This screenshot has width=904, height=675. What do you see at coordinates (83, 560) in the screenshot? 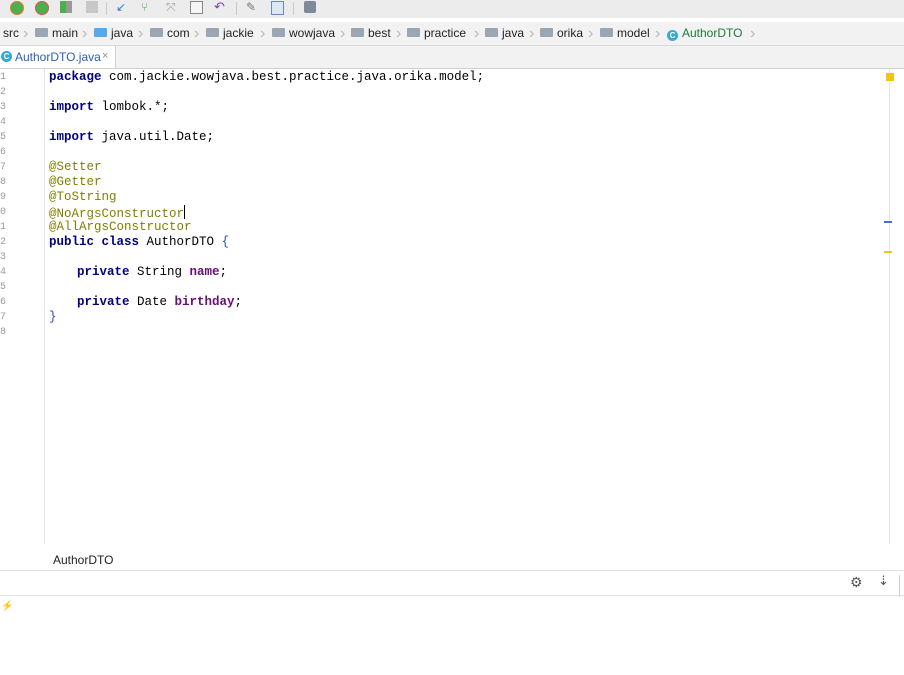
I see `footer-class-label: AuthorDTO` at bounding box center [83, 560].